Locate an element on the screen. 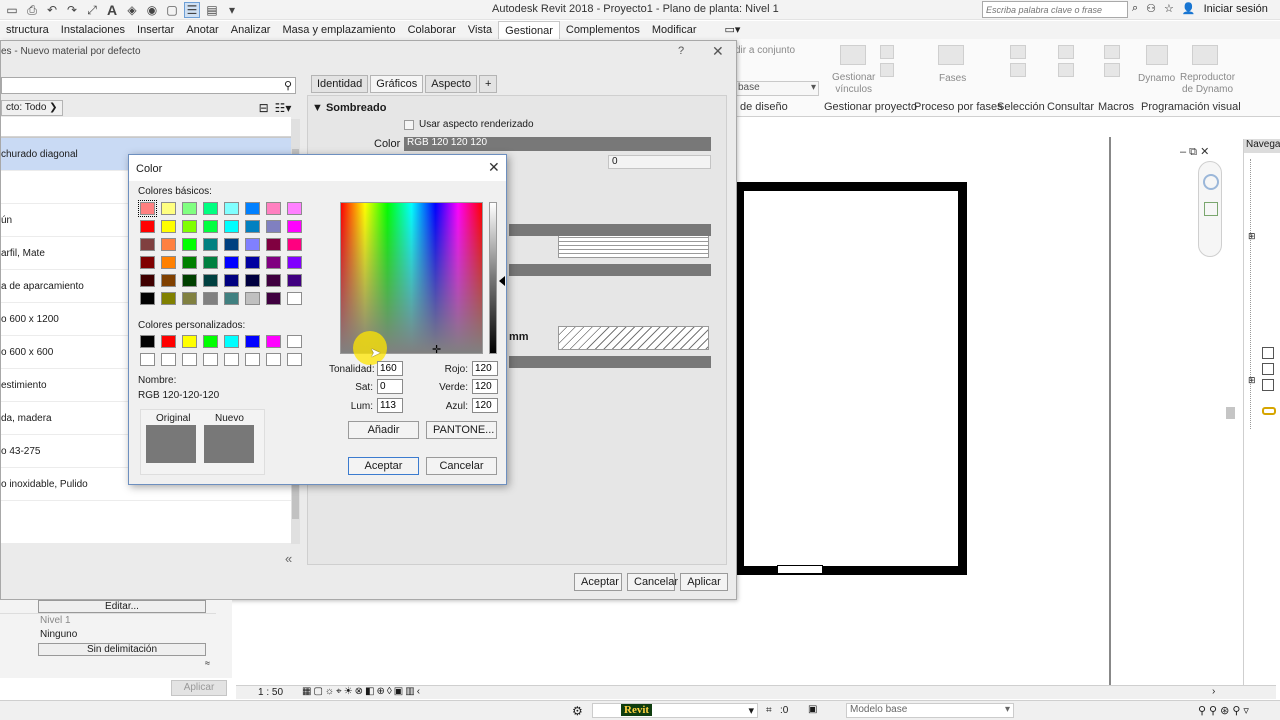  schedule-icon is located at coordinates (1268, 353).